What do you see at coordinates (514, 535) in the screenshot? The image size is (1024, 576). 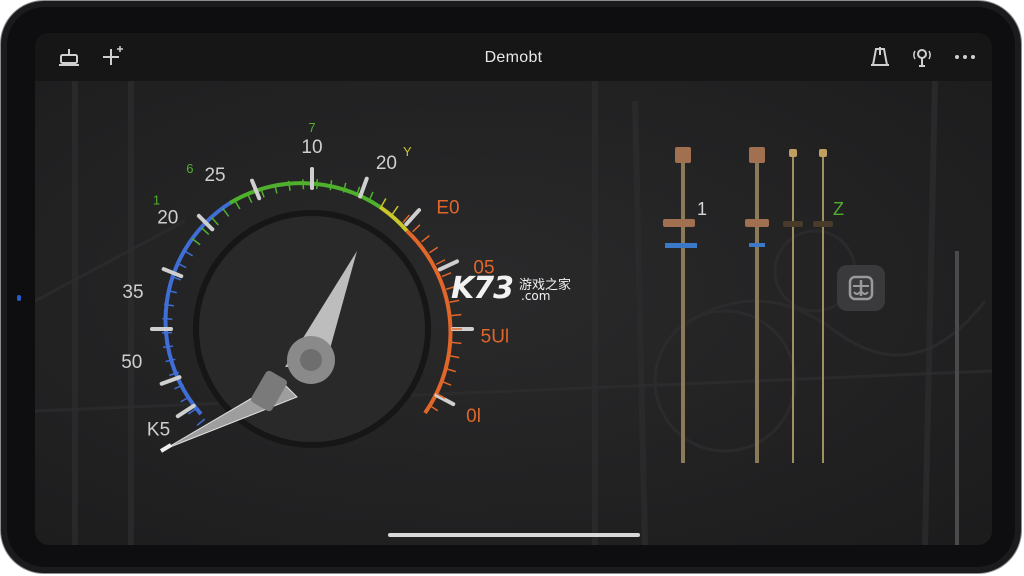 I see `home-indicator` at bounding box center [514, 535].